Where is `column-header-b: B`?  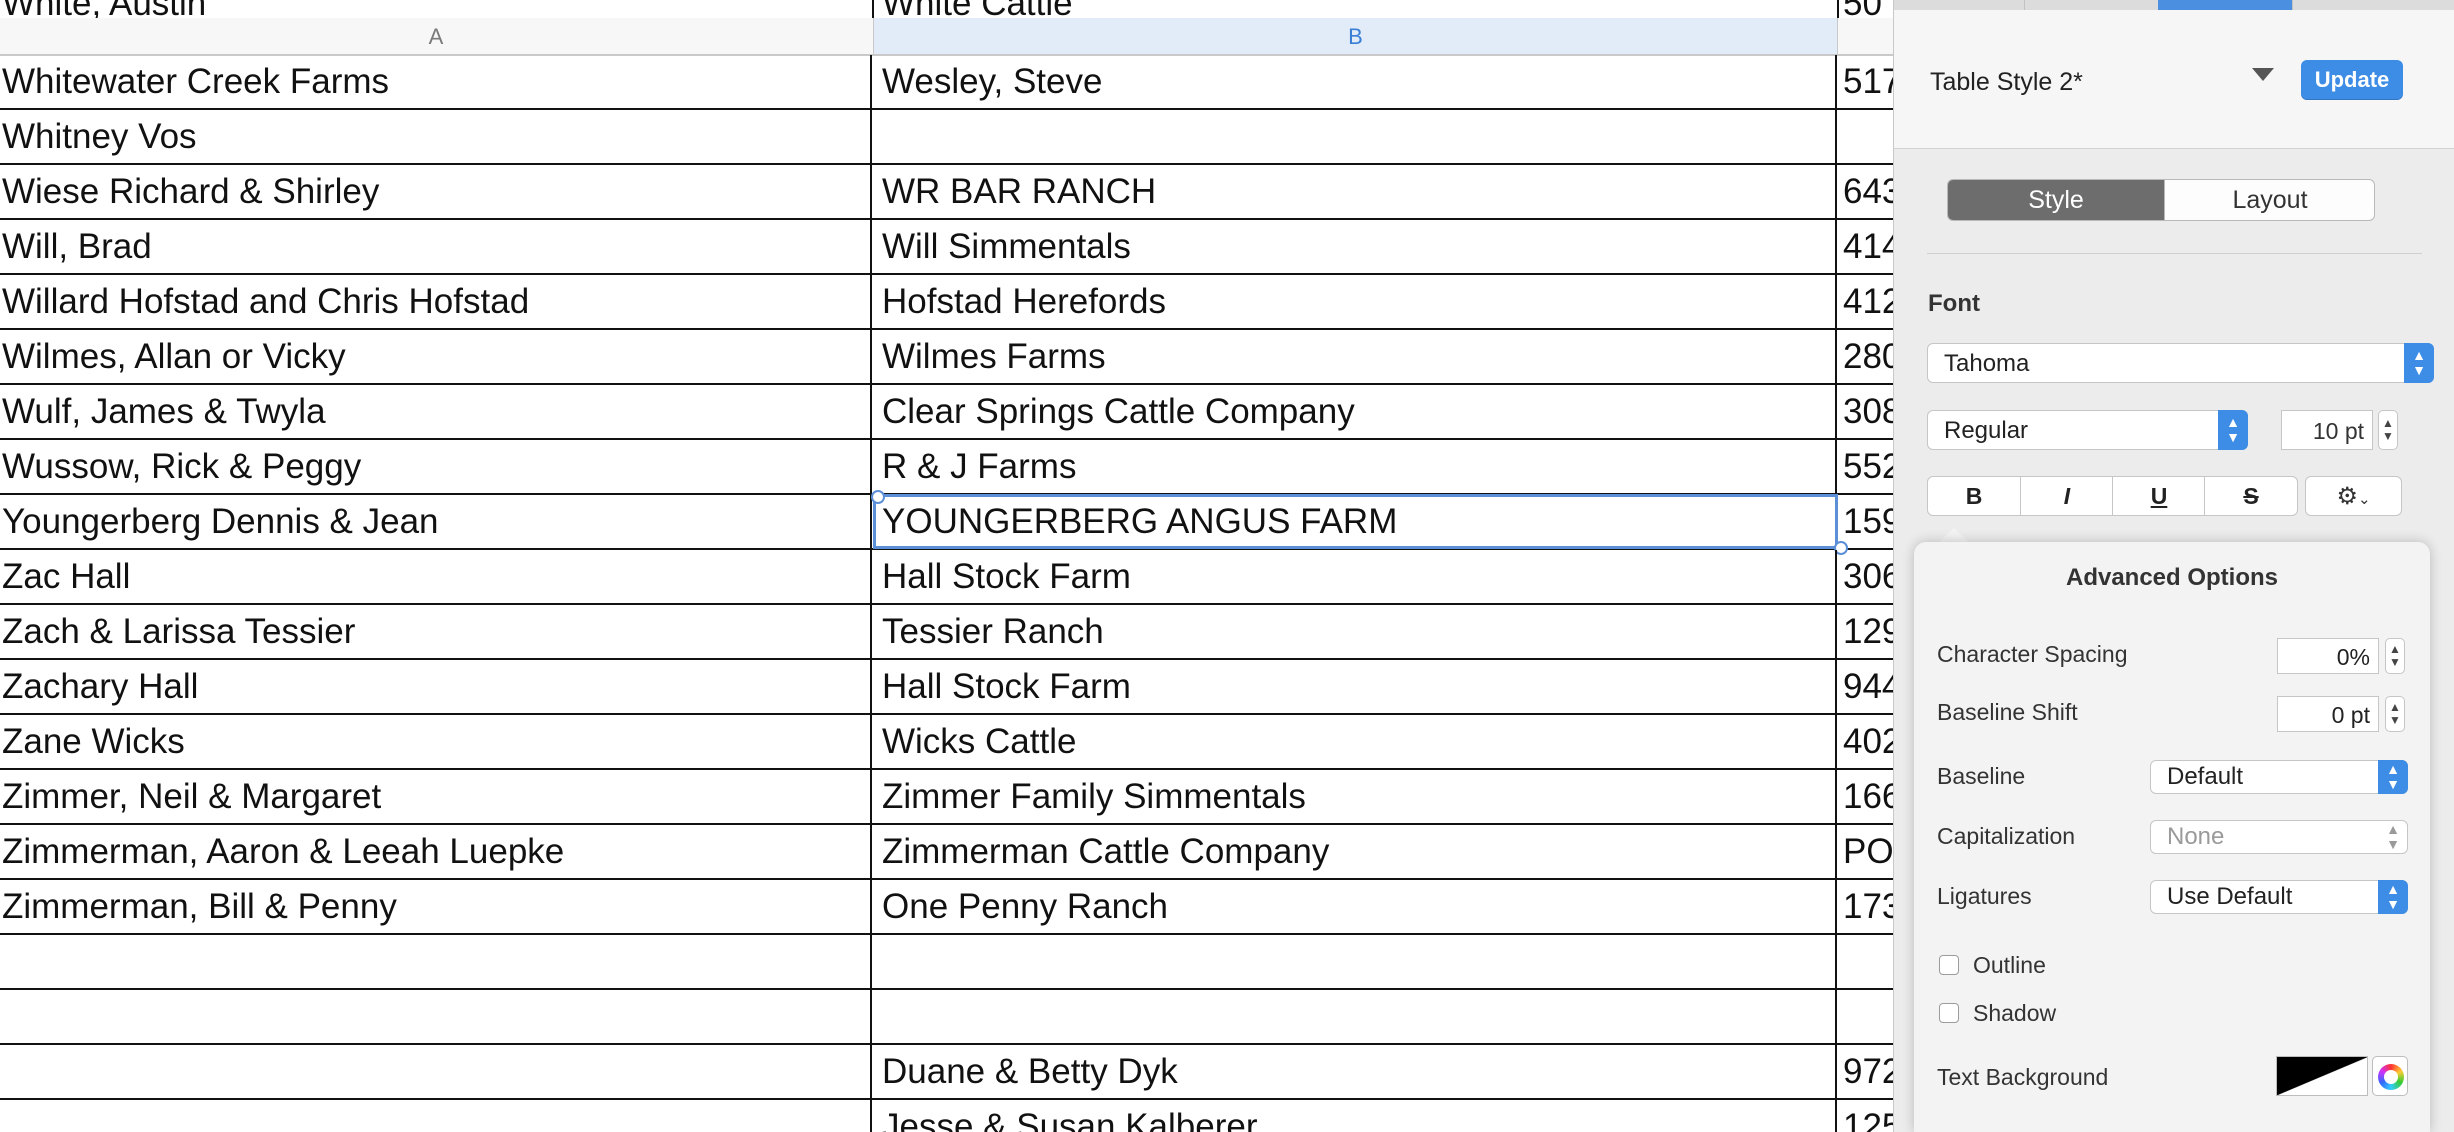
column-header-b: B is located at coordinates (1355, 36).